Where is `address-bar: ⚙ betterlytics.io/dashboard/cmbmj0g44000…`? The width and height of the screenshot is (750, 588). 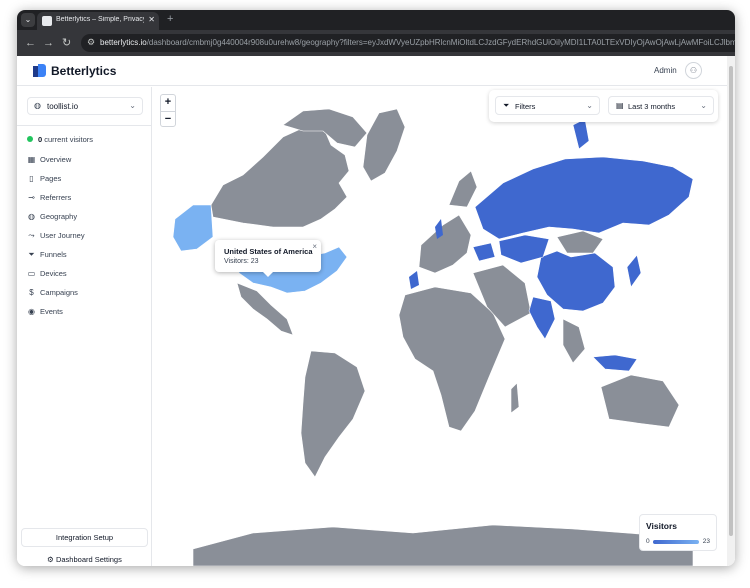
address-bar: ⚙ betterlytics.io/dashboard/cmbmj0g44000… is located at coordinates (408, 43).